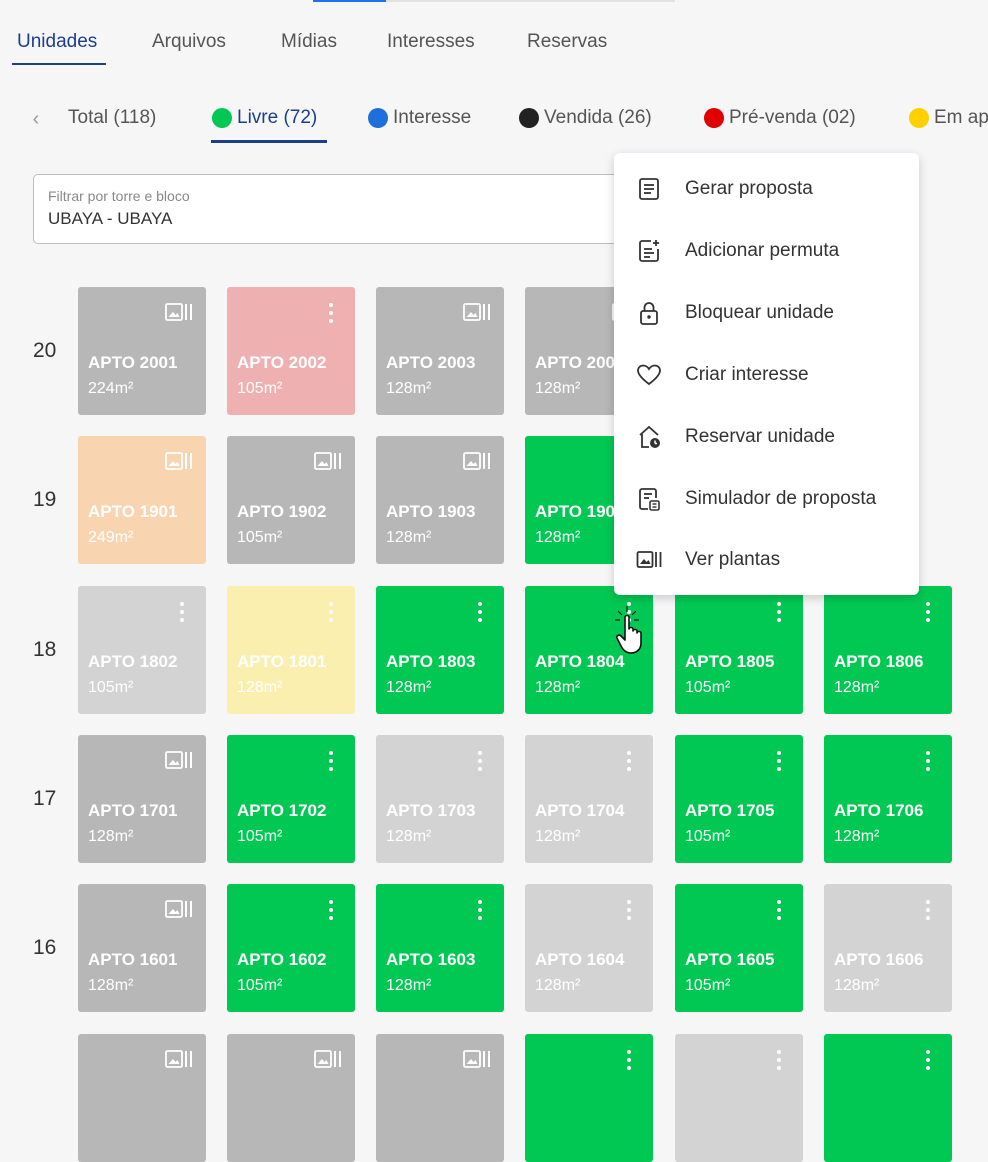  Describe the element at coordinates (440, 650) in the screenshot. I see `unit-card: APTO 1803 128m²` at that location.